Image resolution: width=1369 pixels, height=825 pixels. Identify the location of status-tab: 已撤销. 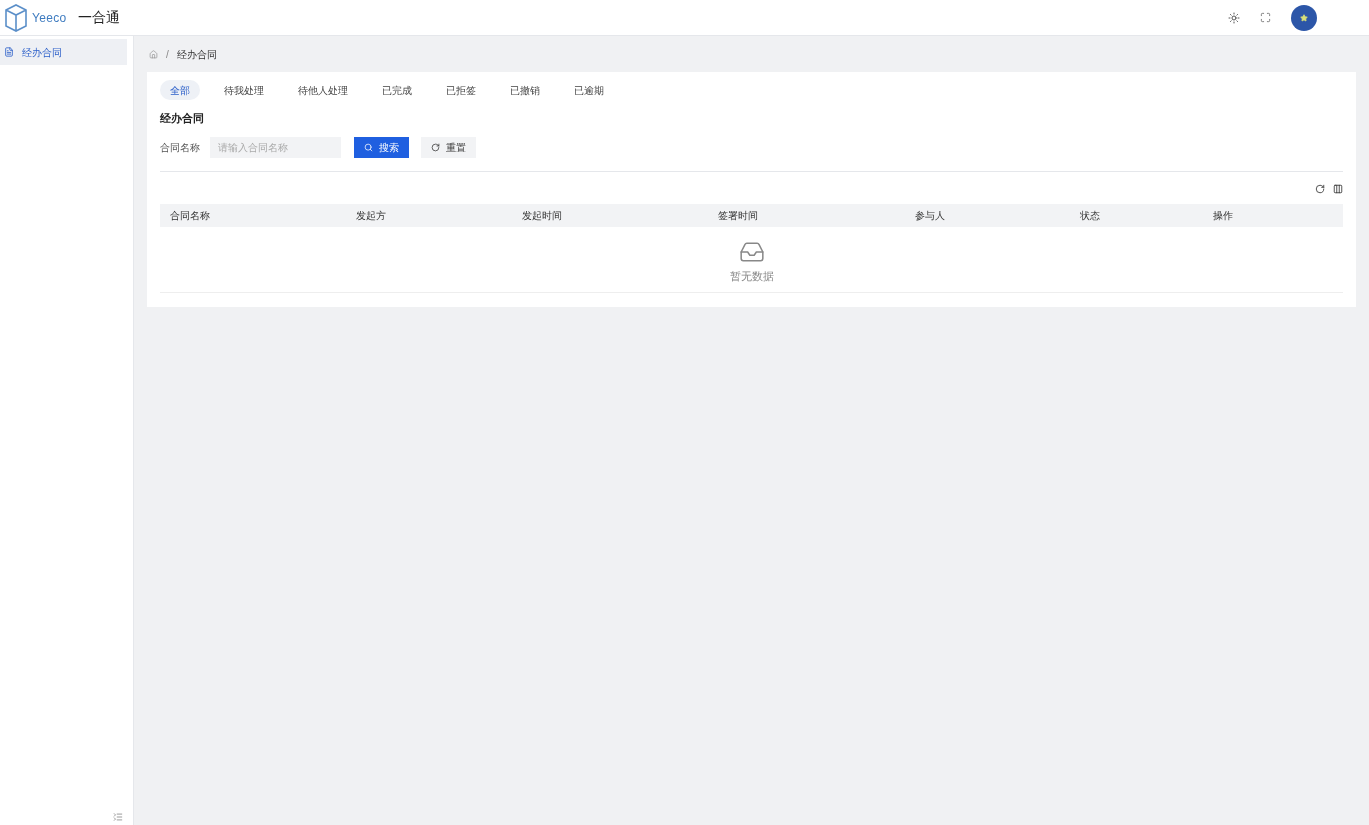
(525, 90).